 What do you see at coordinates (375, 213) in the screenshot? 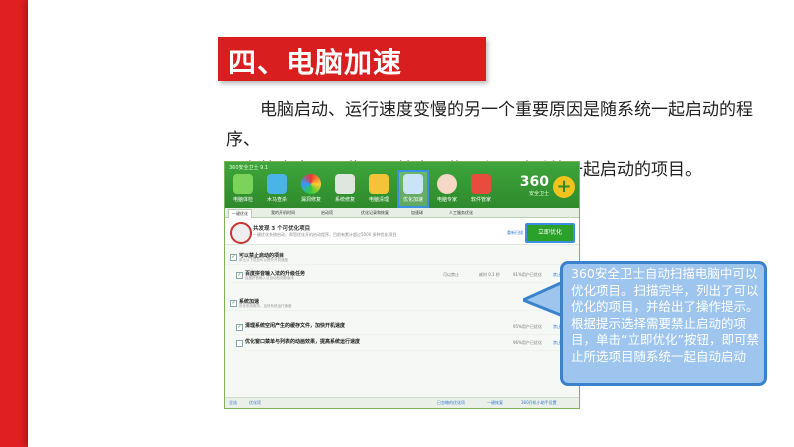
I see `tab-history: 优化记录和恢复` at bounding box center [375, 213].